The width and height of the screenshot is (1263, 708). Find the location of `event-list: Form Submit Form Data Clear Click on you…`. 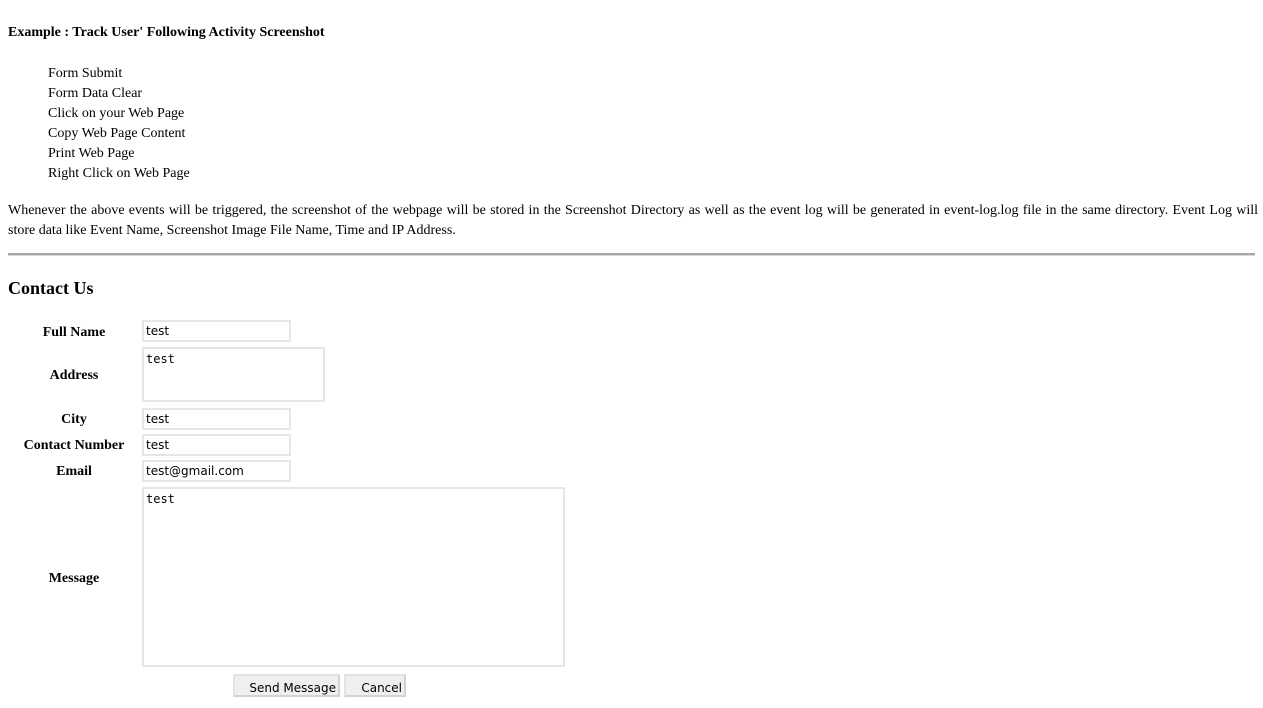

event-list: Form Submit Form Data Clear Click on you… is located at coordinates (119, 125).